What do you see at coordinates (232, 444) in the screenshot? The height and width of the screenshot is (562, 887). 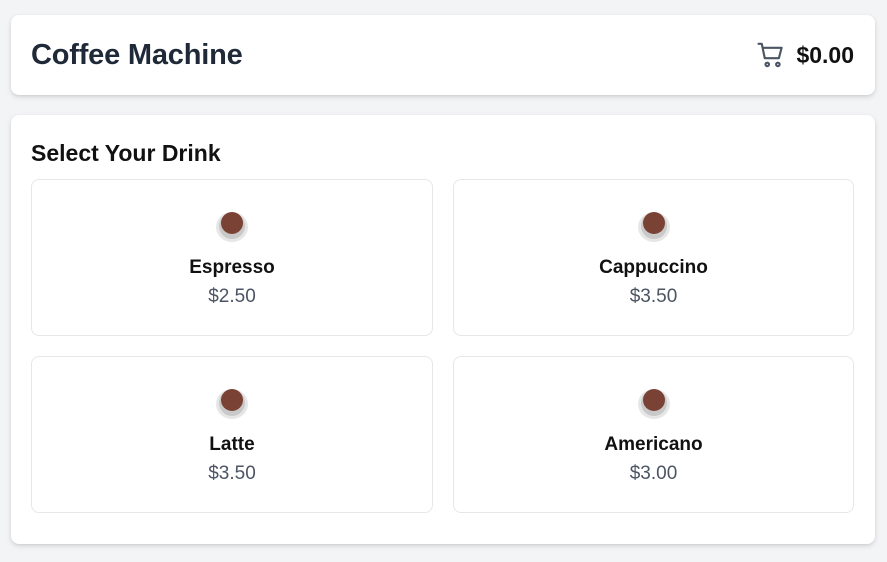 I see `drink-name: Latte` at bounding box center [232, 444].